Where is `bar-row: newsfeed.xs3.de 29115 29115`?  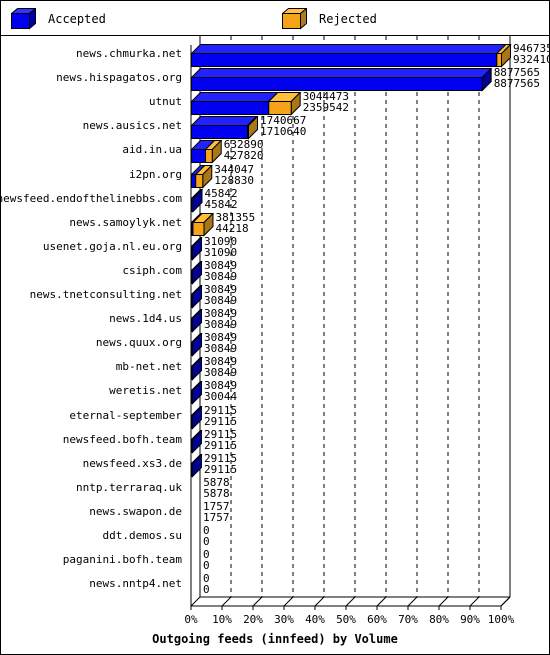 bar-row: newsfeed.xs3.de 29115 29115 is located at coordinates (275, 465).